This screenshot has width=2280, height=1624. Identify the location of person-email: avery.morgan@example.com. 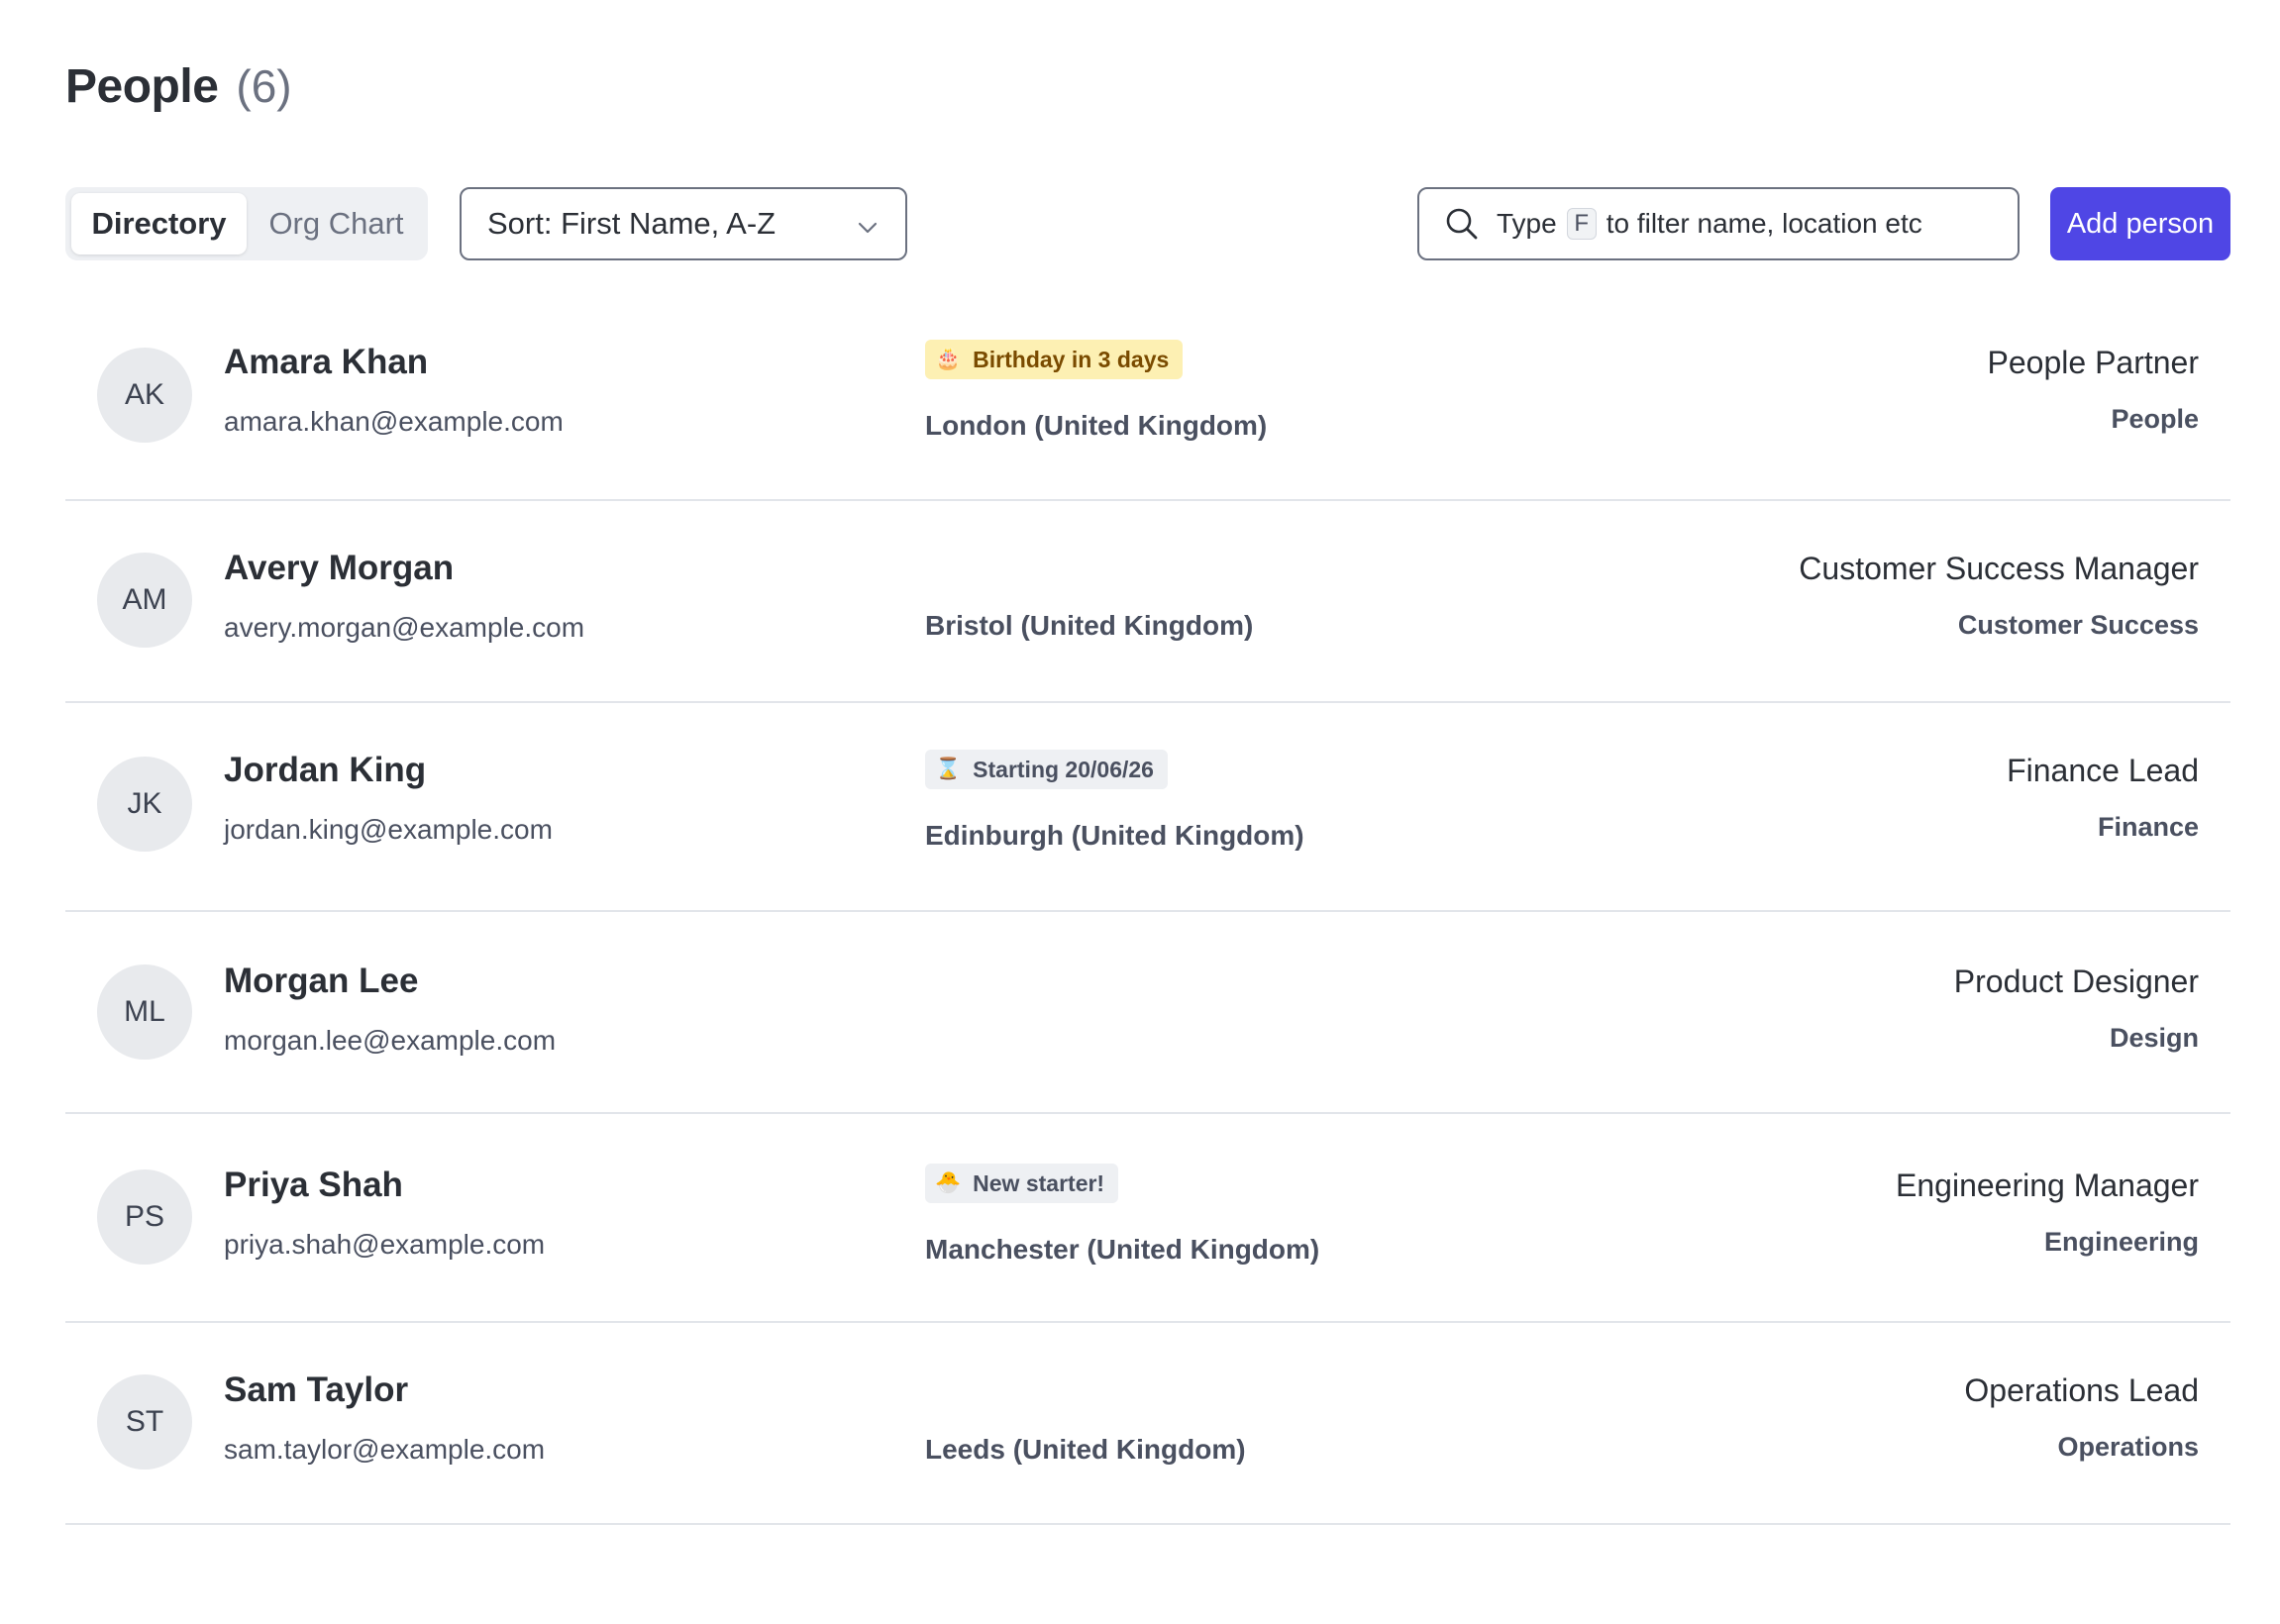
(404, 628).